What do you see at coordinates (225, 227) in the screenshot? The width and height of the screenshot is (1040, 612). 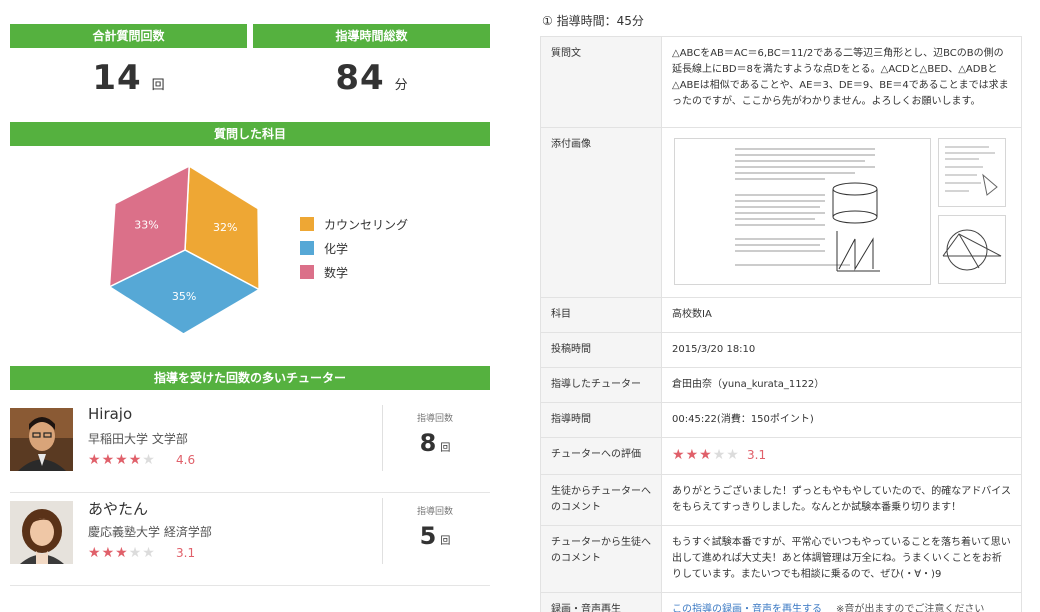 I see `pie-slice-label: 32%` at bounding box center [225, 227].